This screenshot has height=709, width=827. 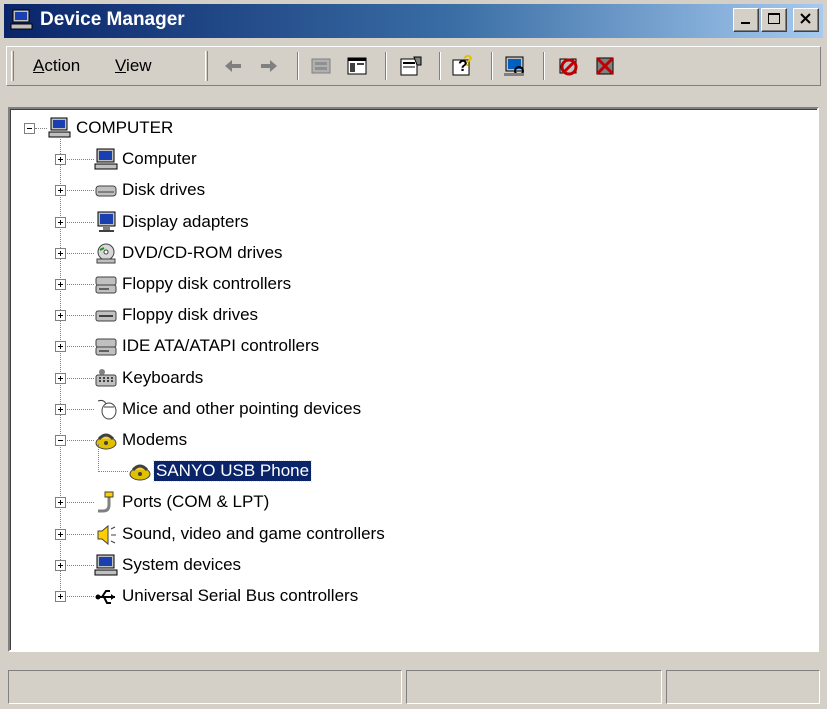 What do you see at coordinates (105, 597) in the screenshot?
I see `usb-icon` at bounding box center [105, 597].